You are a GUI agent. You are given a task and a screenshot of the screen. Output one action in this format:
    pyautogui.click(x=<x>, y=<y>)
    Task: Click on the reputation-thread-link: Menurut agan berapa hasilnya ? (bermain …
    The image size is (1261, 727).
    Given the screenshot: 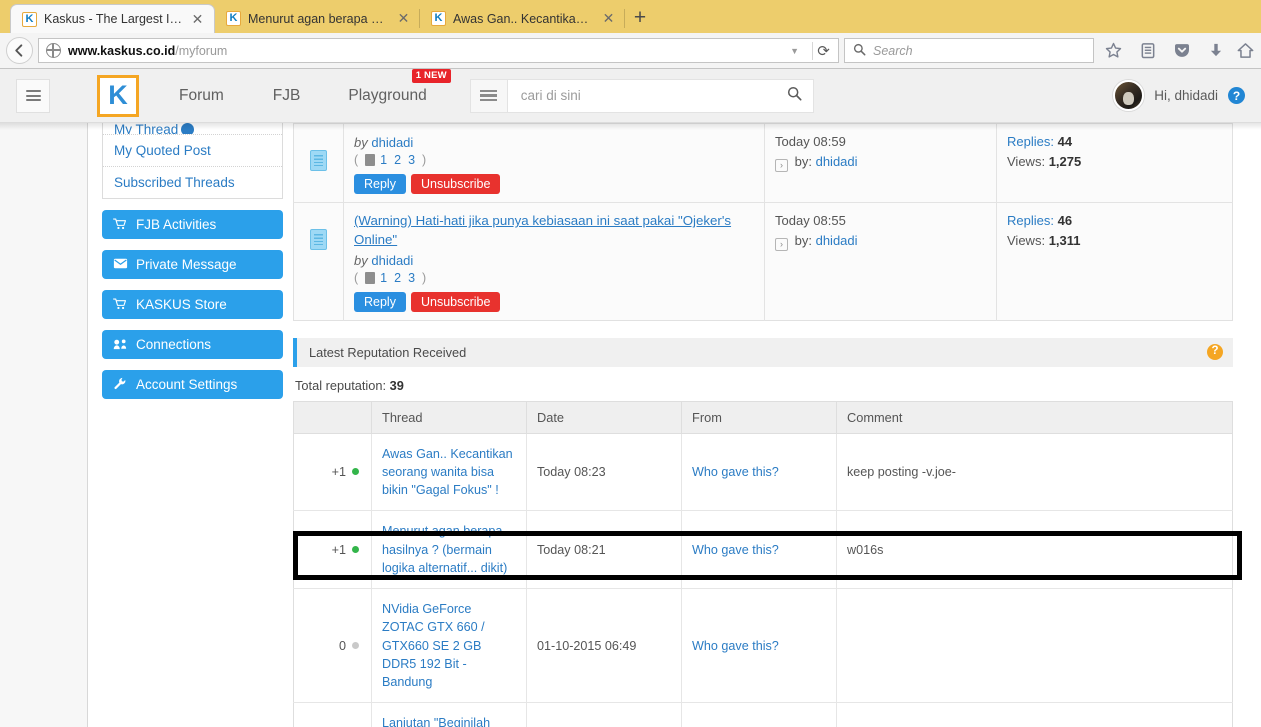 What is the action you would take?
    pyautogui.click(x=444, y=549)
    